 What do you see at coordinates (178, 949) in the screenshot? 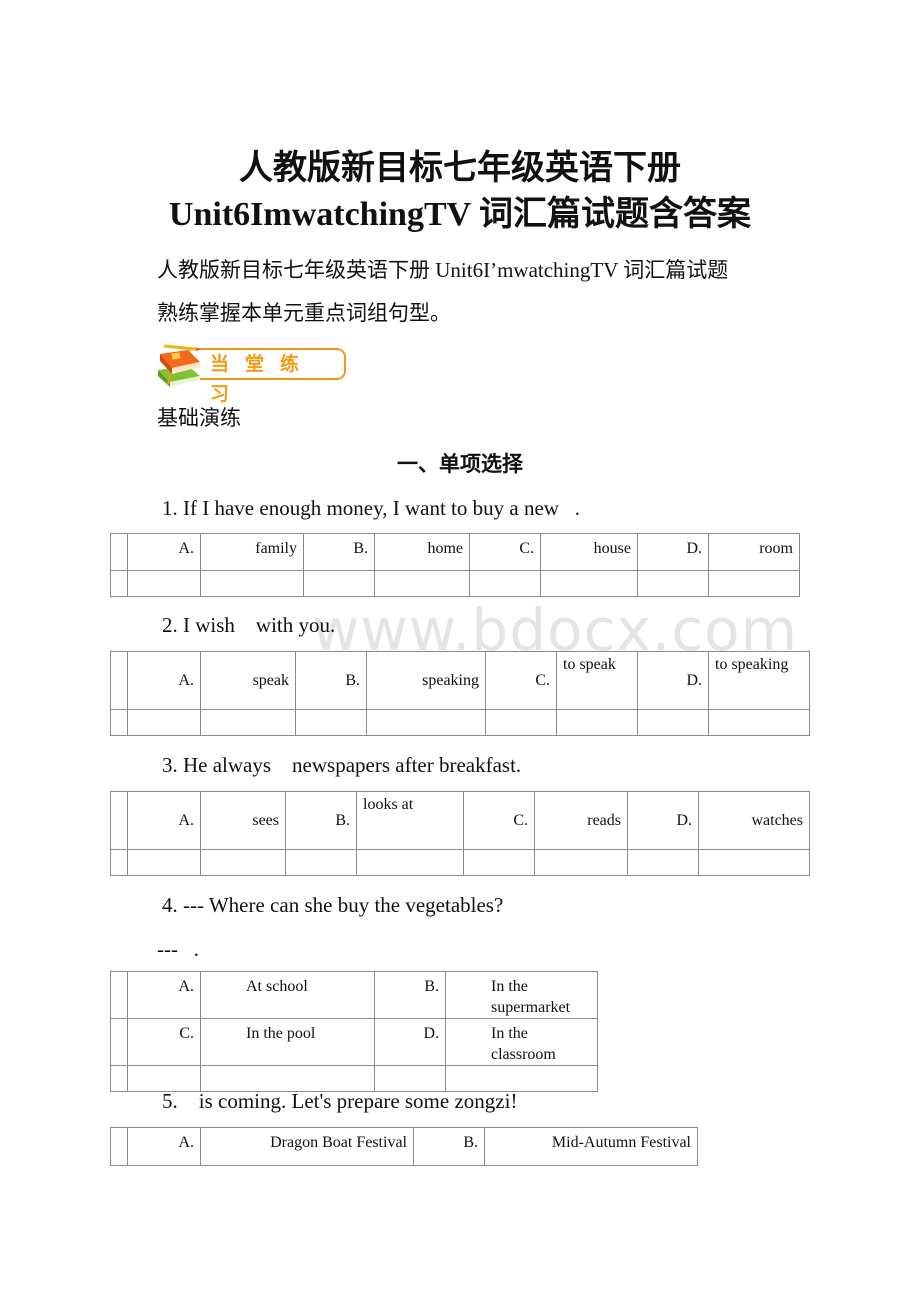
I see `question-4-answer-line: --- .` at bounding box center [178, 949].